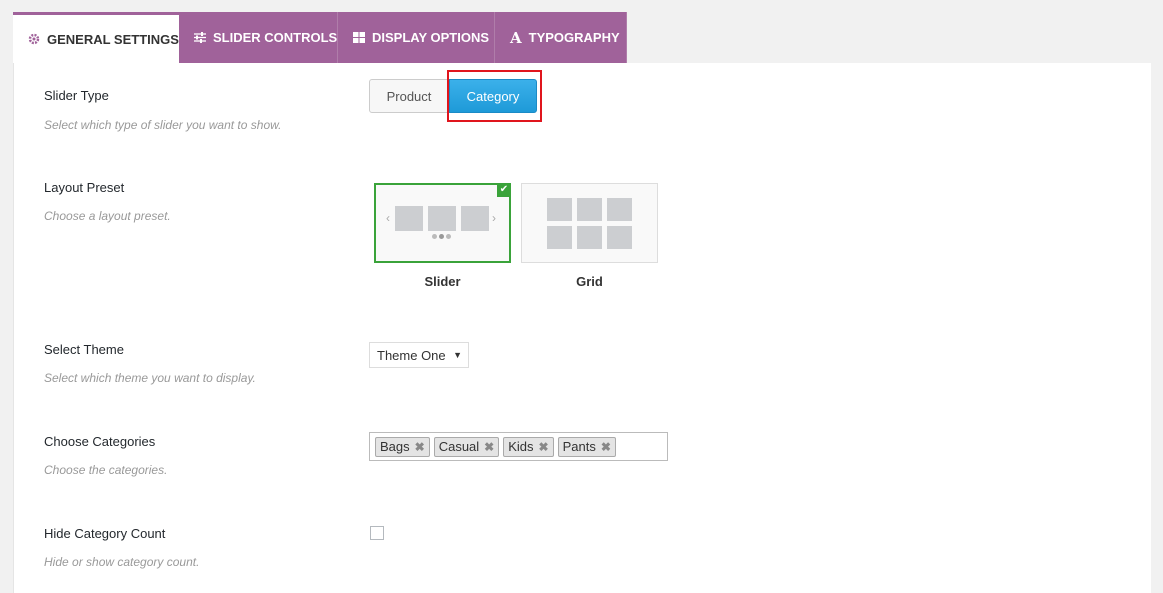  I want to click on preset-slider: ✔ ‹ ›, so click(442, 223).